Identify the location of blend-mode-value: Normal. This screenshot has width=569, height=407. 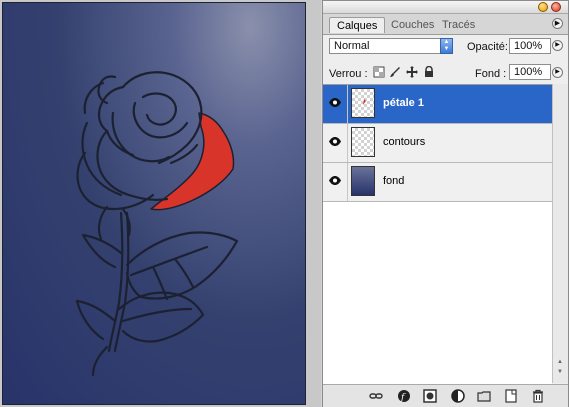
(352, 46).